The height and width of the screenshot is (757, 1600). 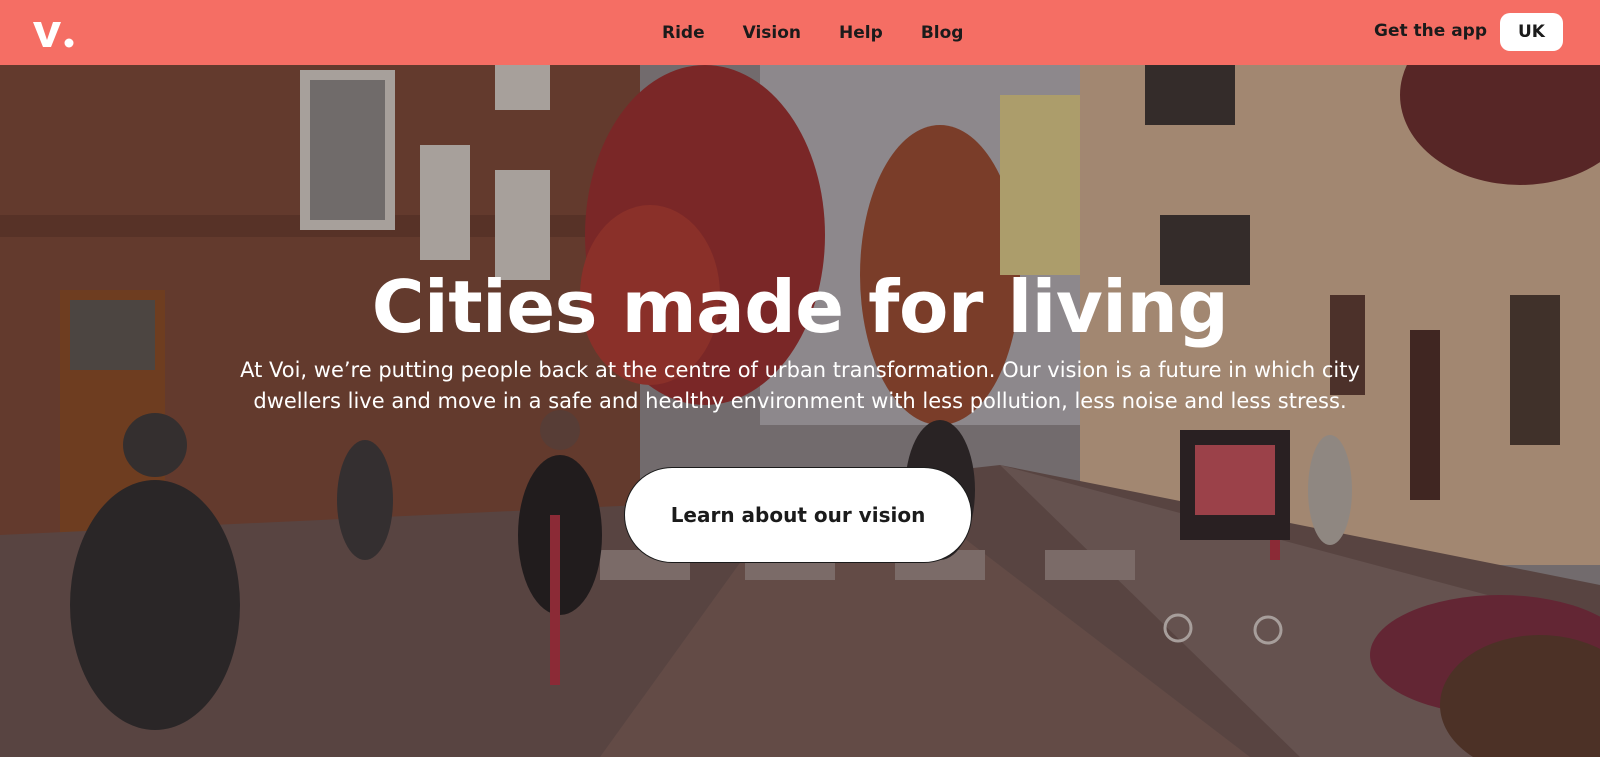 I want to click on nav-link-vision: Vision, so click(x=772, y=33).